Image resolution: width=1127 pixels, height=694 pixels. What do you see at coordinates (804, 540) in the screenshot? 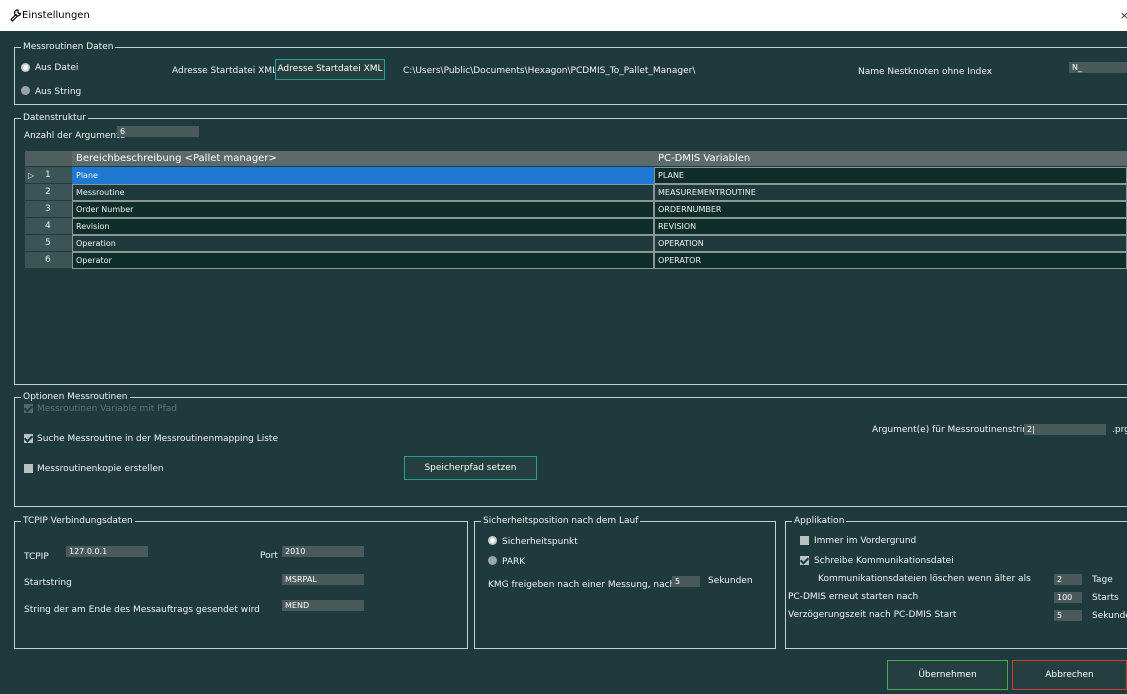
I see `checkbox-vordergrund` at bounding box center [804, 540].